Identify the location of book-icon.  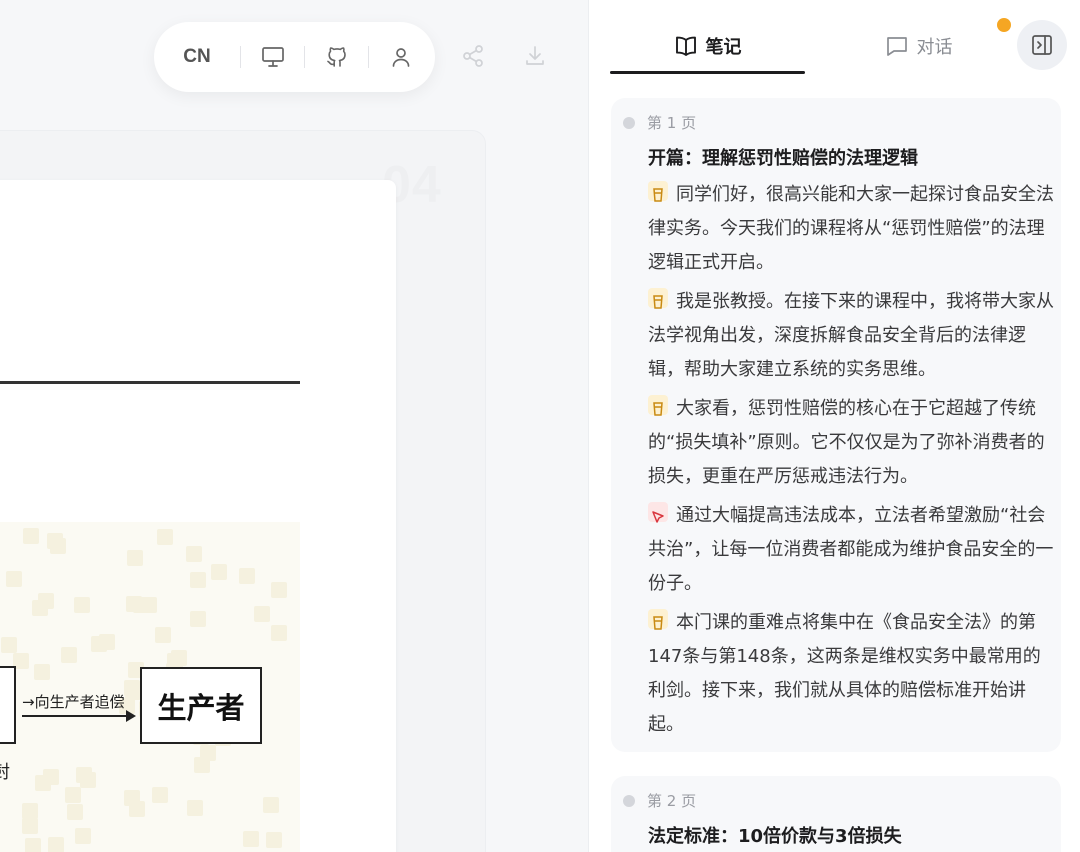
(685, 46).